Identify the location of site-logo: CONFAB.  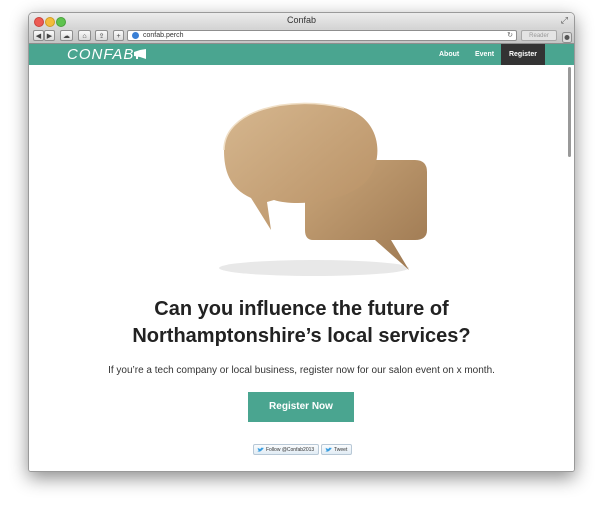
(100, 54).